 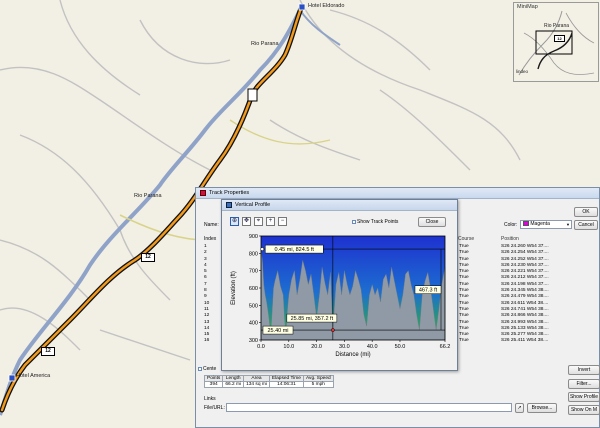 I want to click on x-tick-label: 0.0, so click(x=261, y=347).